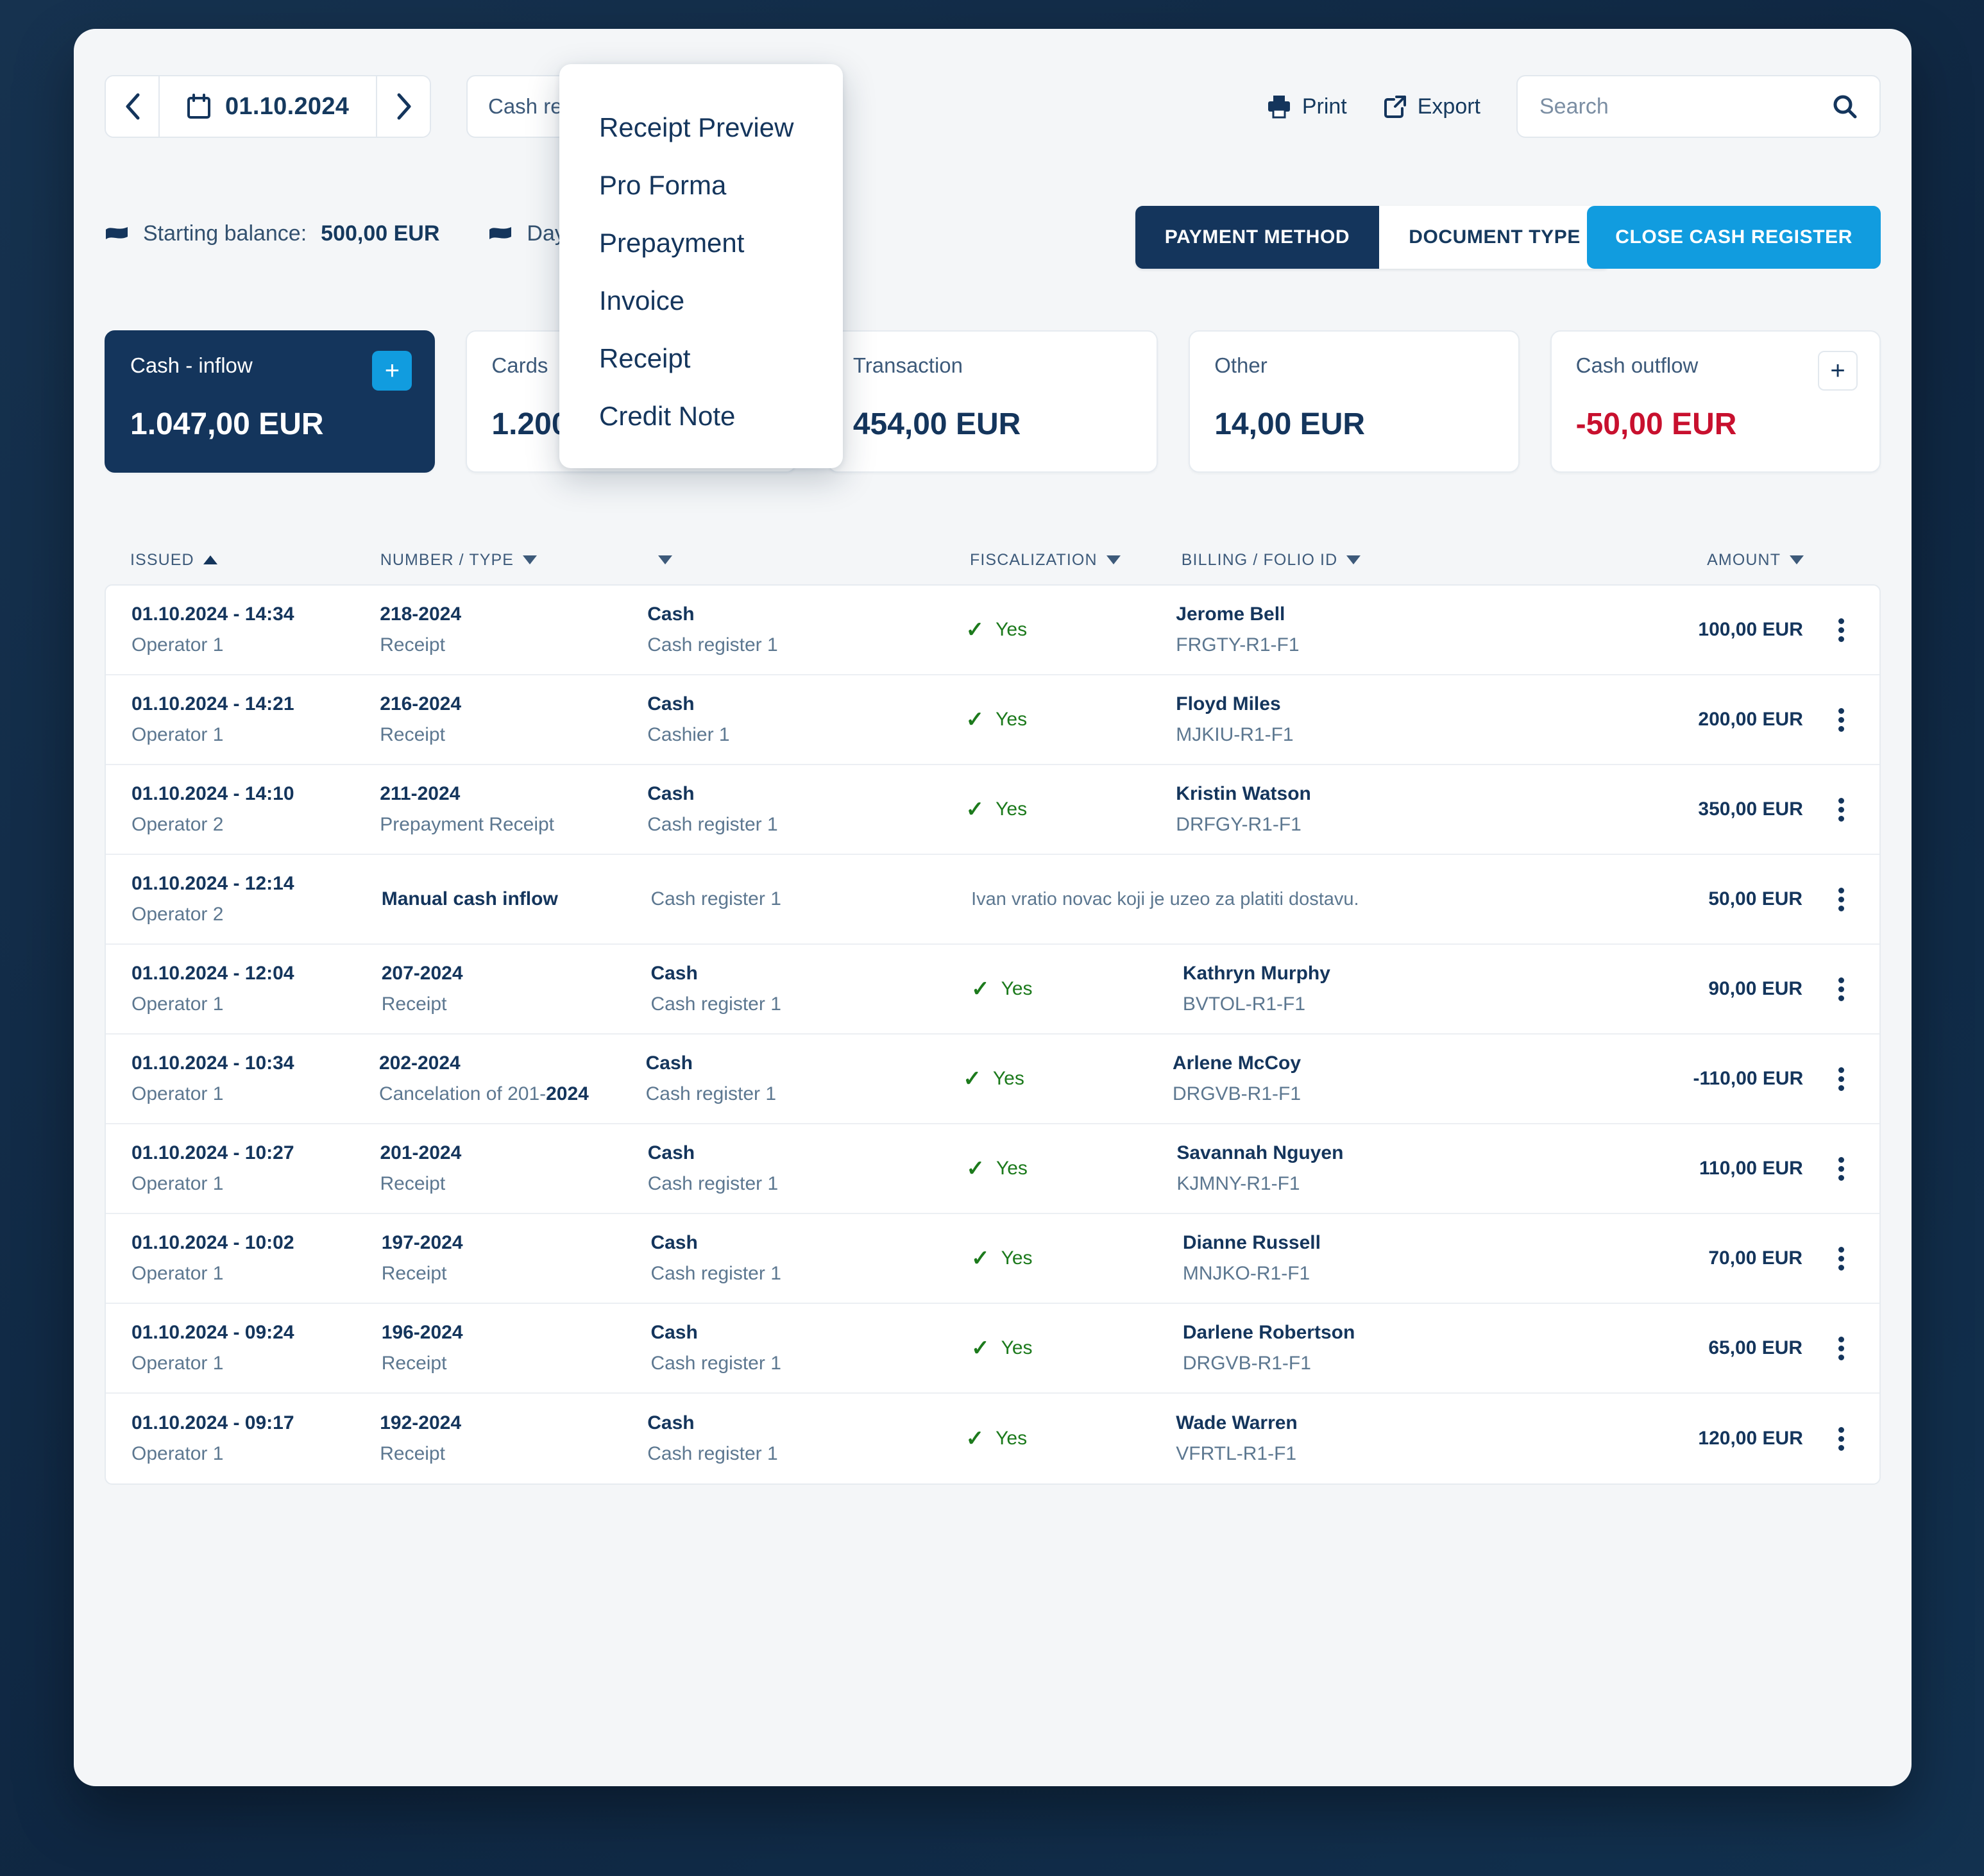  I want to click on issued-datetime: 01.10.2024 - 10:34, so click(213, 1063).